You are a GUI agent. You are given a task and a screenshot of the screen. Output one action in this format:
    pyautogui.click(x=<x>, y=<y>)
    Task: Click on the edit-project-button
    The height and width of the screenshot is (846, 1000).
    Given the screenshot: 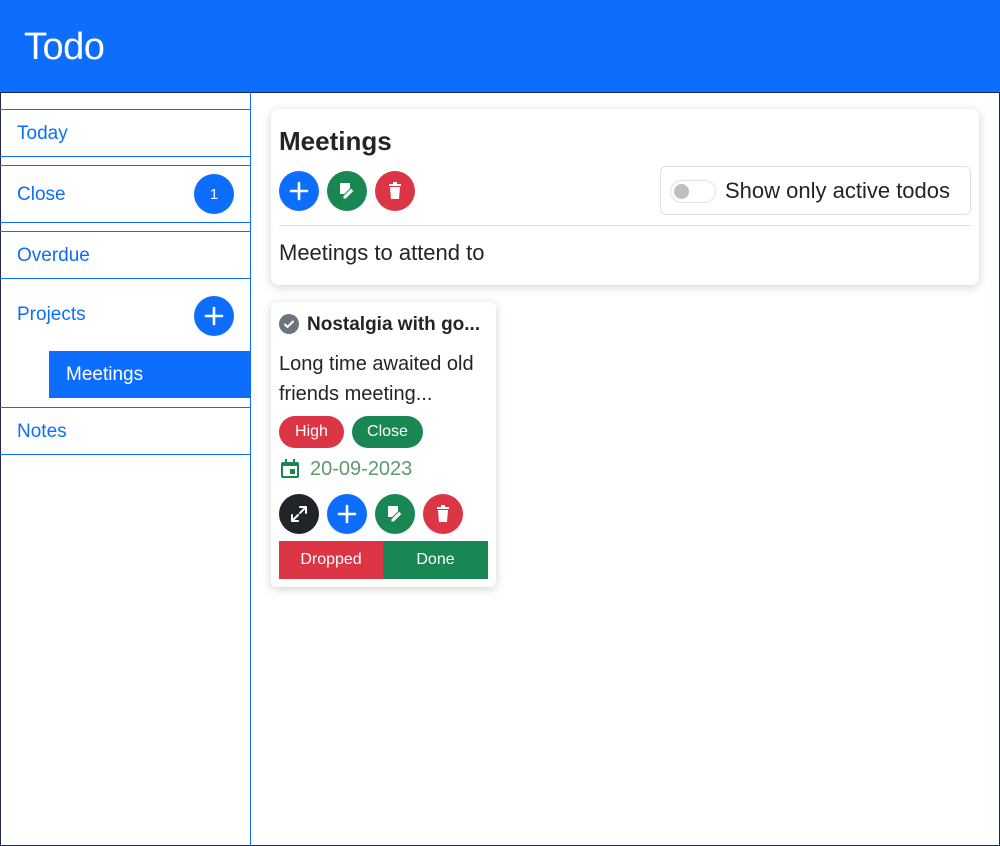 What is the action you would take?
    pyautogui.click(x=347, y=191)
    